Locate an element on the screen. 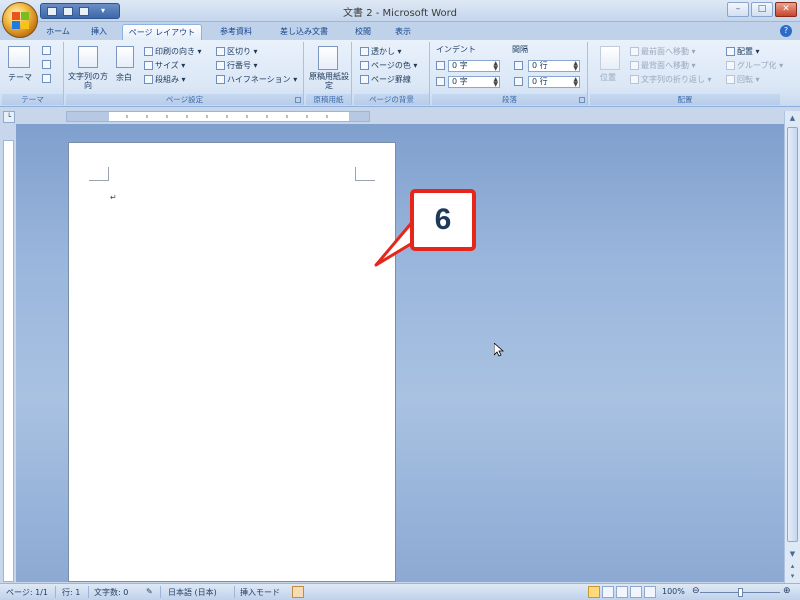 This screenshot has width=800, height=600. status-language: 日本語 (日本) is located at coordinates (192, 592).